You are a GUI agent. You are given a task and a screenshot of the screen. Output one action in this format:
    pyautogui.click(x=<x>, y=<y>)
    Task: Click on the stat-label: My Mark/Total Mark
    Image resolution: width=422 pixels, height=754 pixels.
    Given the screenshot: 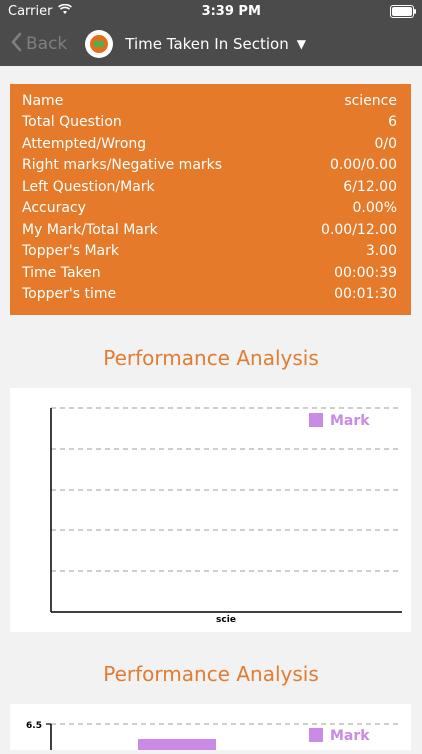 What is the action you would take?
    pyautogui.click(x=90, y=229)
    